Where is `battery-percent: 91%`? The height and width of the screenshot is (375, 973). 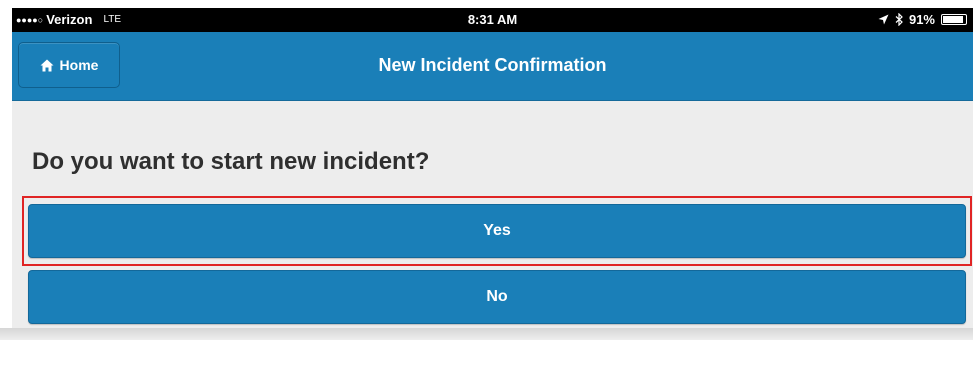 battery-percent: 91% is located at coordinates (921, 19).